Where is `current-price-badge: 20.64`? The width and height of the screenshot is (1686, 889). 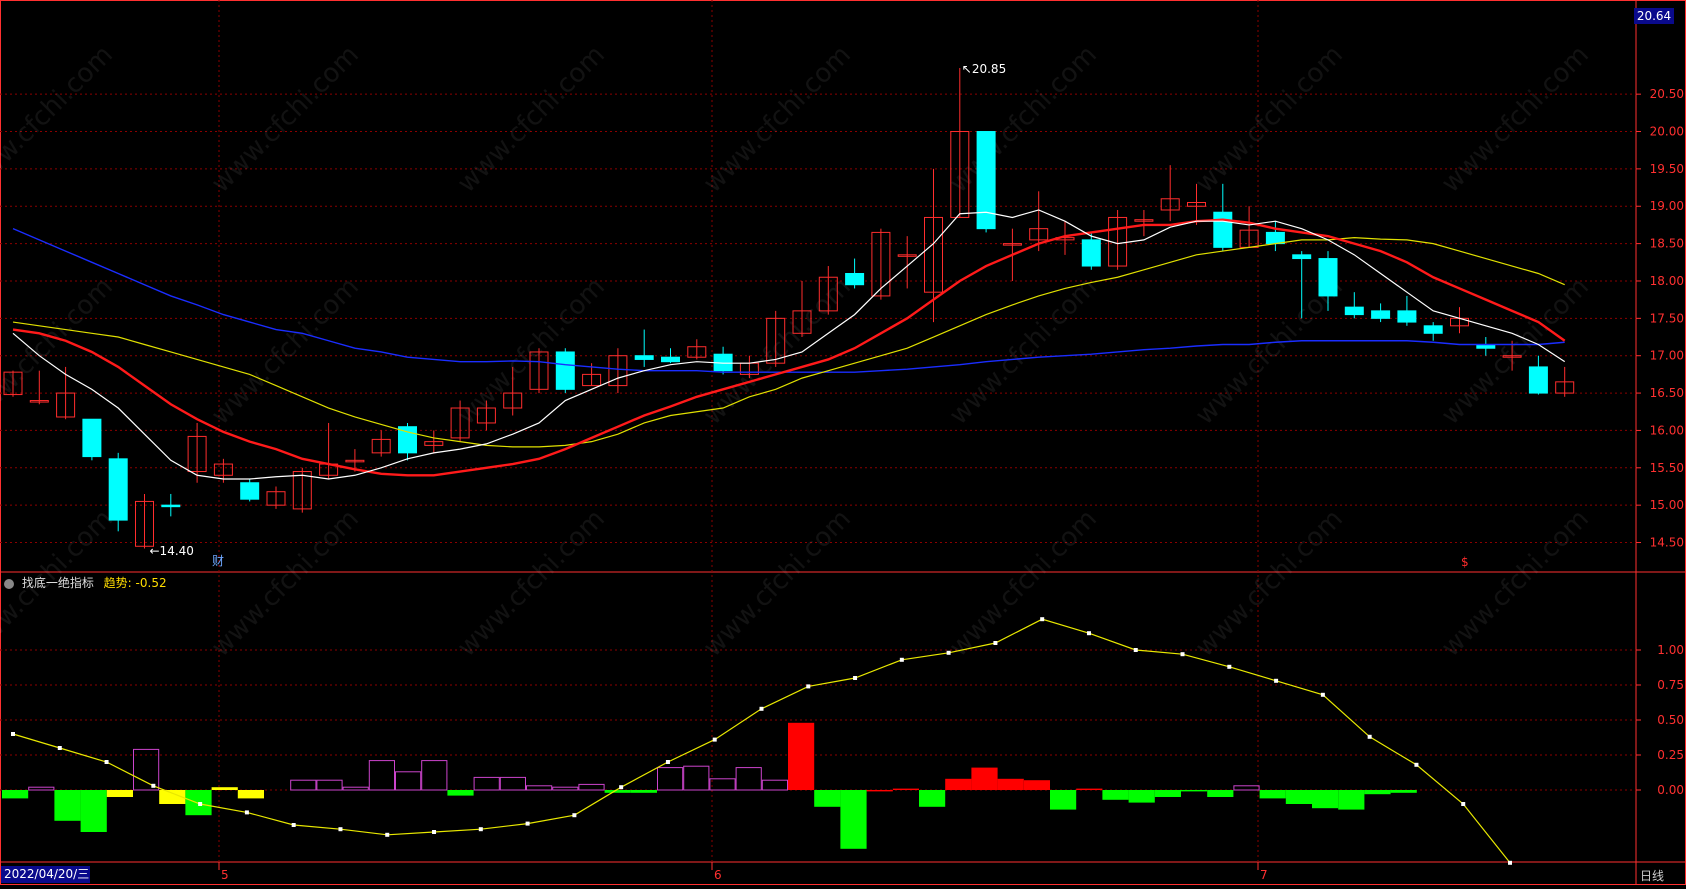
current-price-badge: 20.64 is located at coordinates (1654, 16).